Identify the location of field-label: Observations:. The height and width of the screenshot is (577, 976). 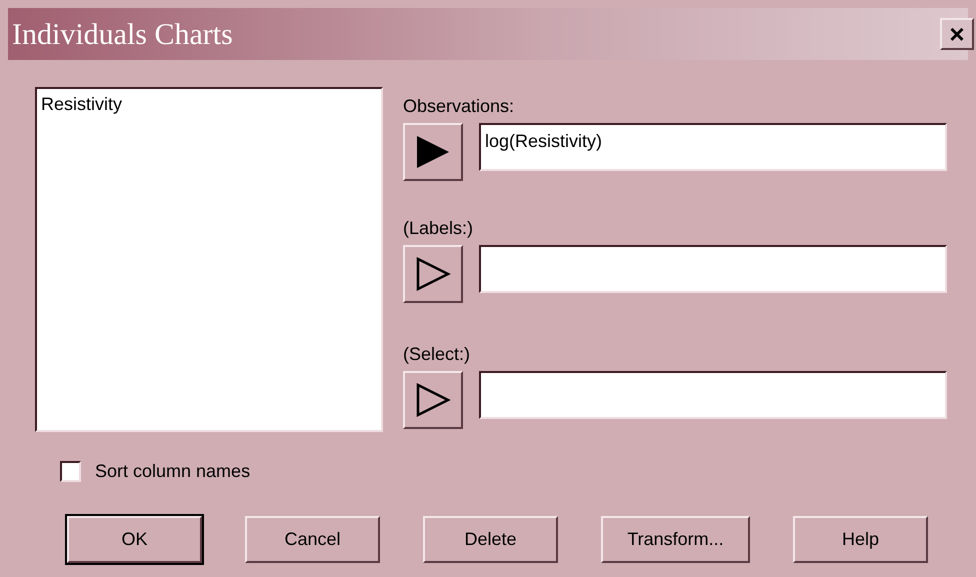
(459, 106).